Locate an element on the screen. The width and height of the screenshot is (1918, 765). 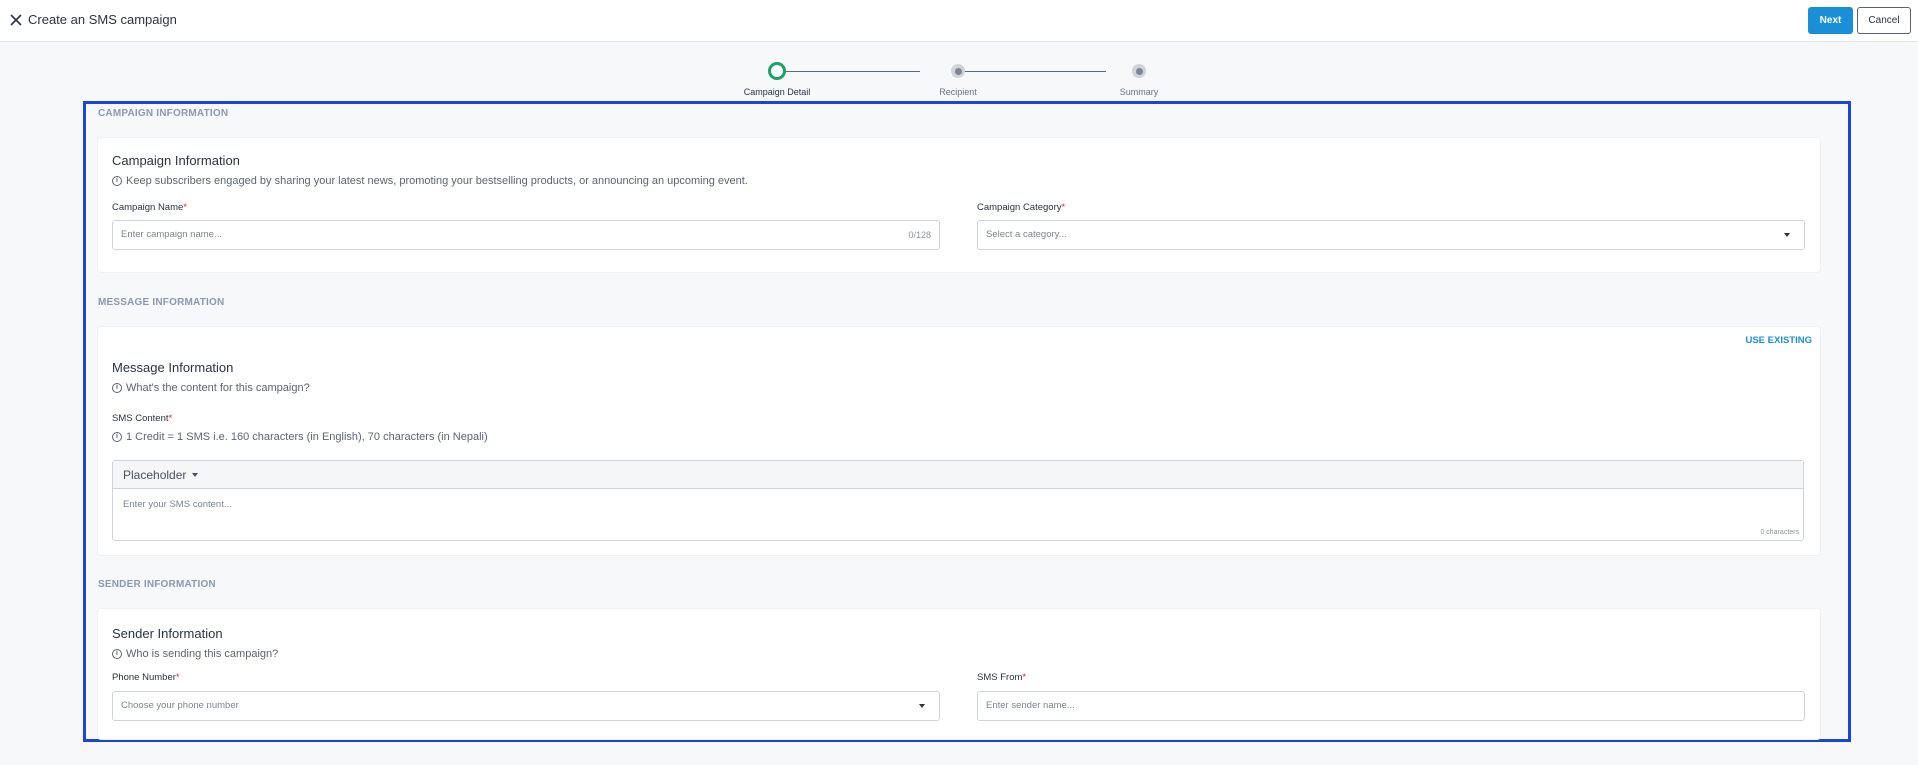
step-label: Recipient is located at coordinates (958, 92).